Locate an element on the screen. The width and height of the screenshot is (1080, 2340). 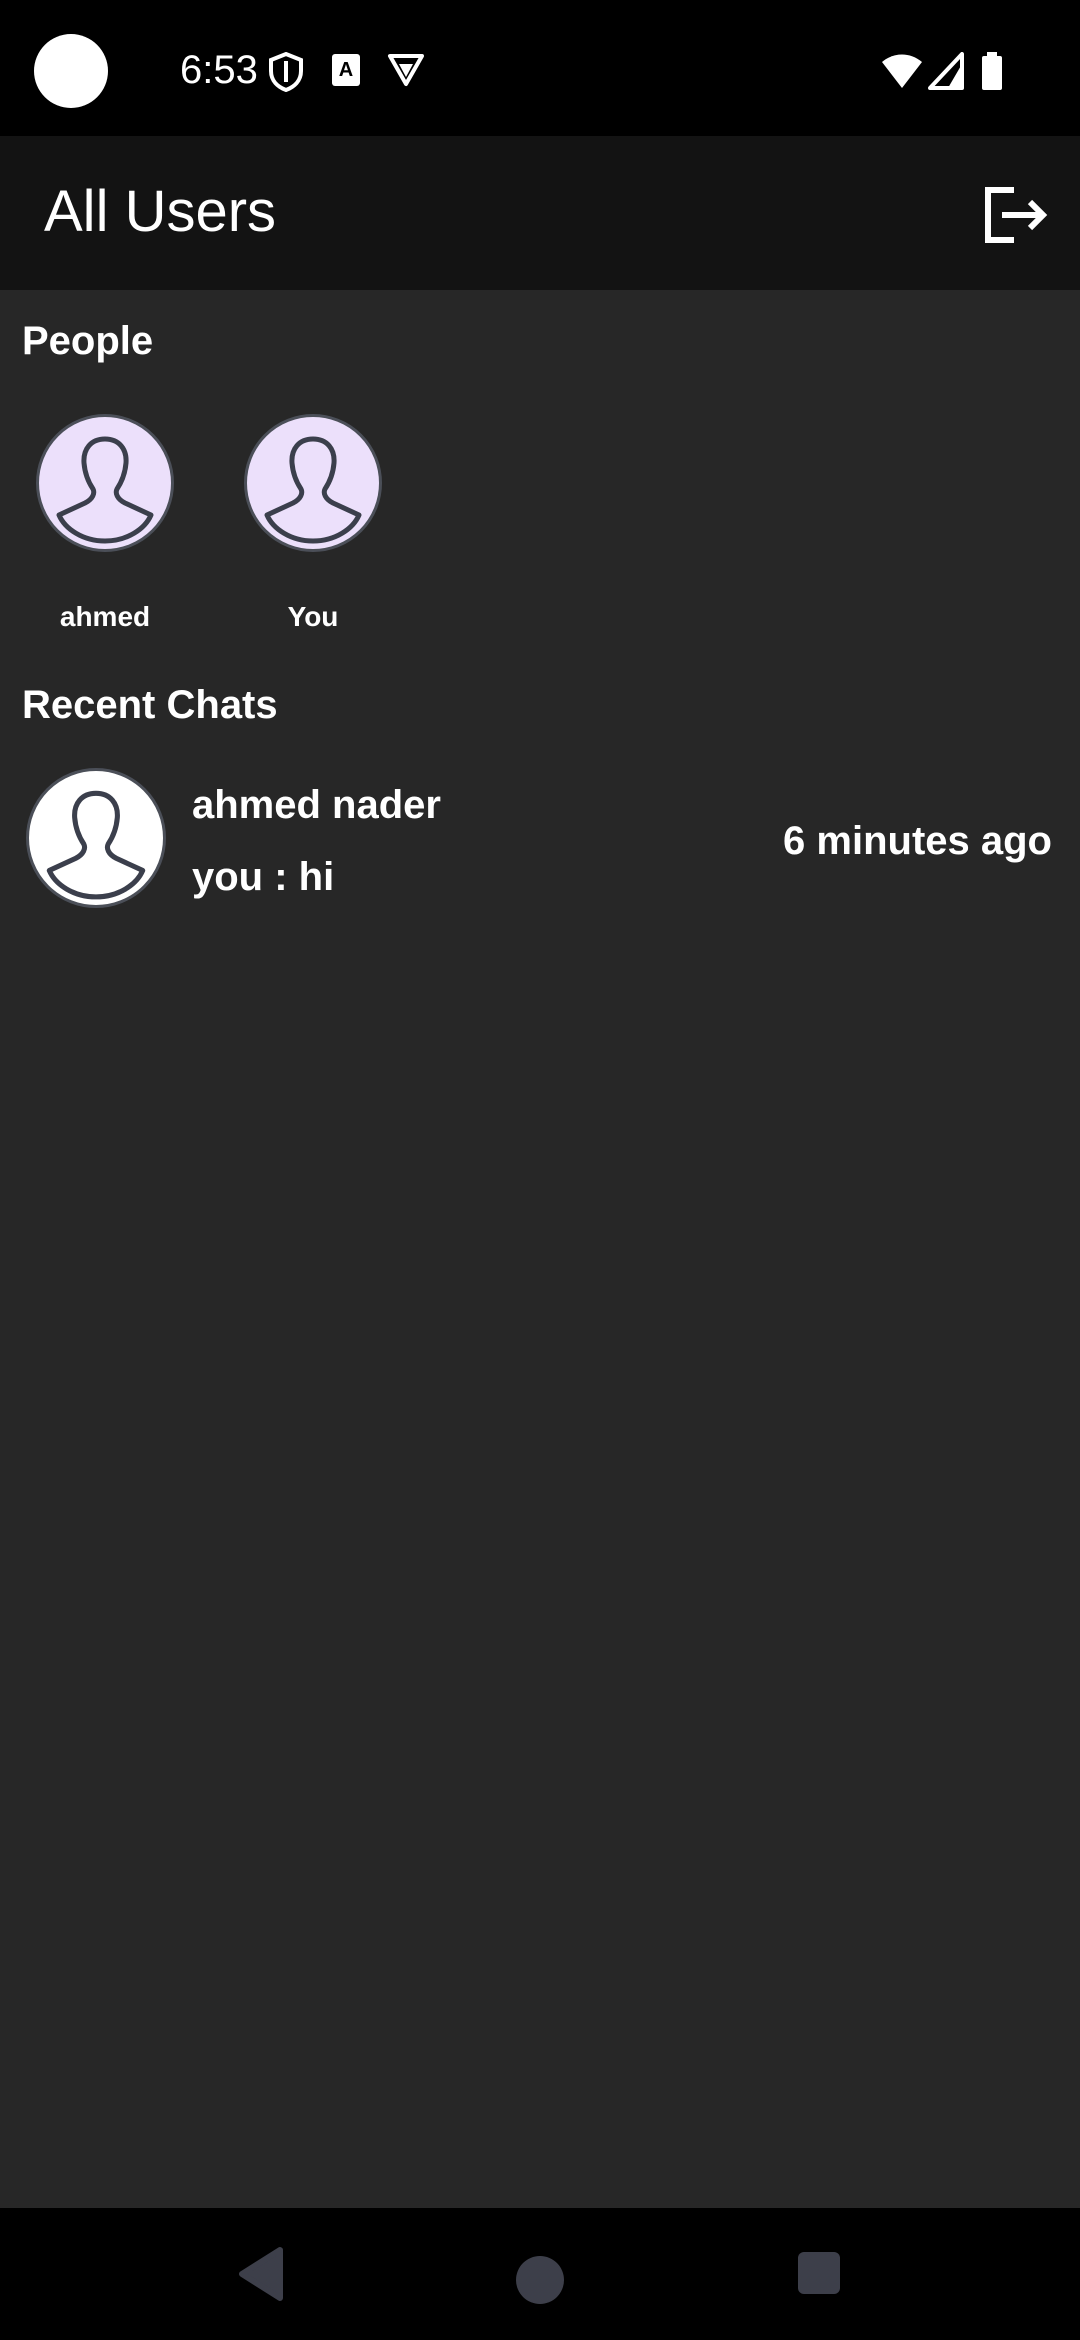
recent-chats-title: Recent Chats is located at coordinates (150, 705).